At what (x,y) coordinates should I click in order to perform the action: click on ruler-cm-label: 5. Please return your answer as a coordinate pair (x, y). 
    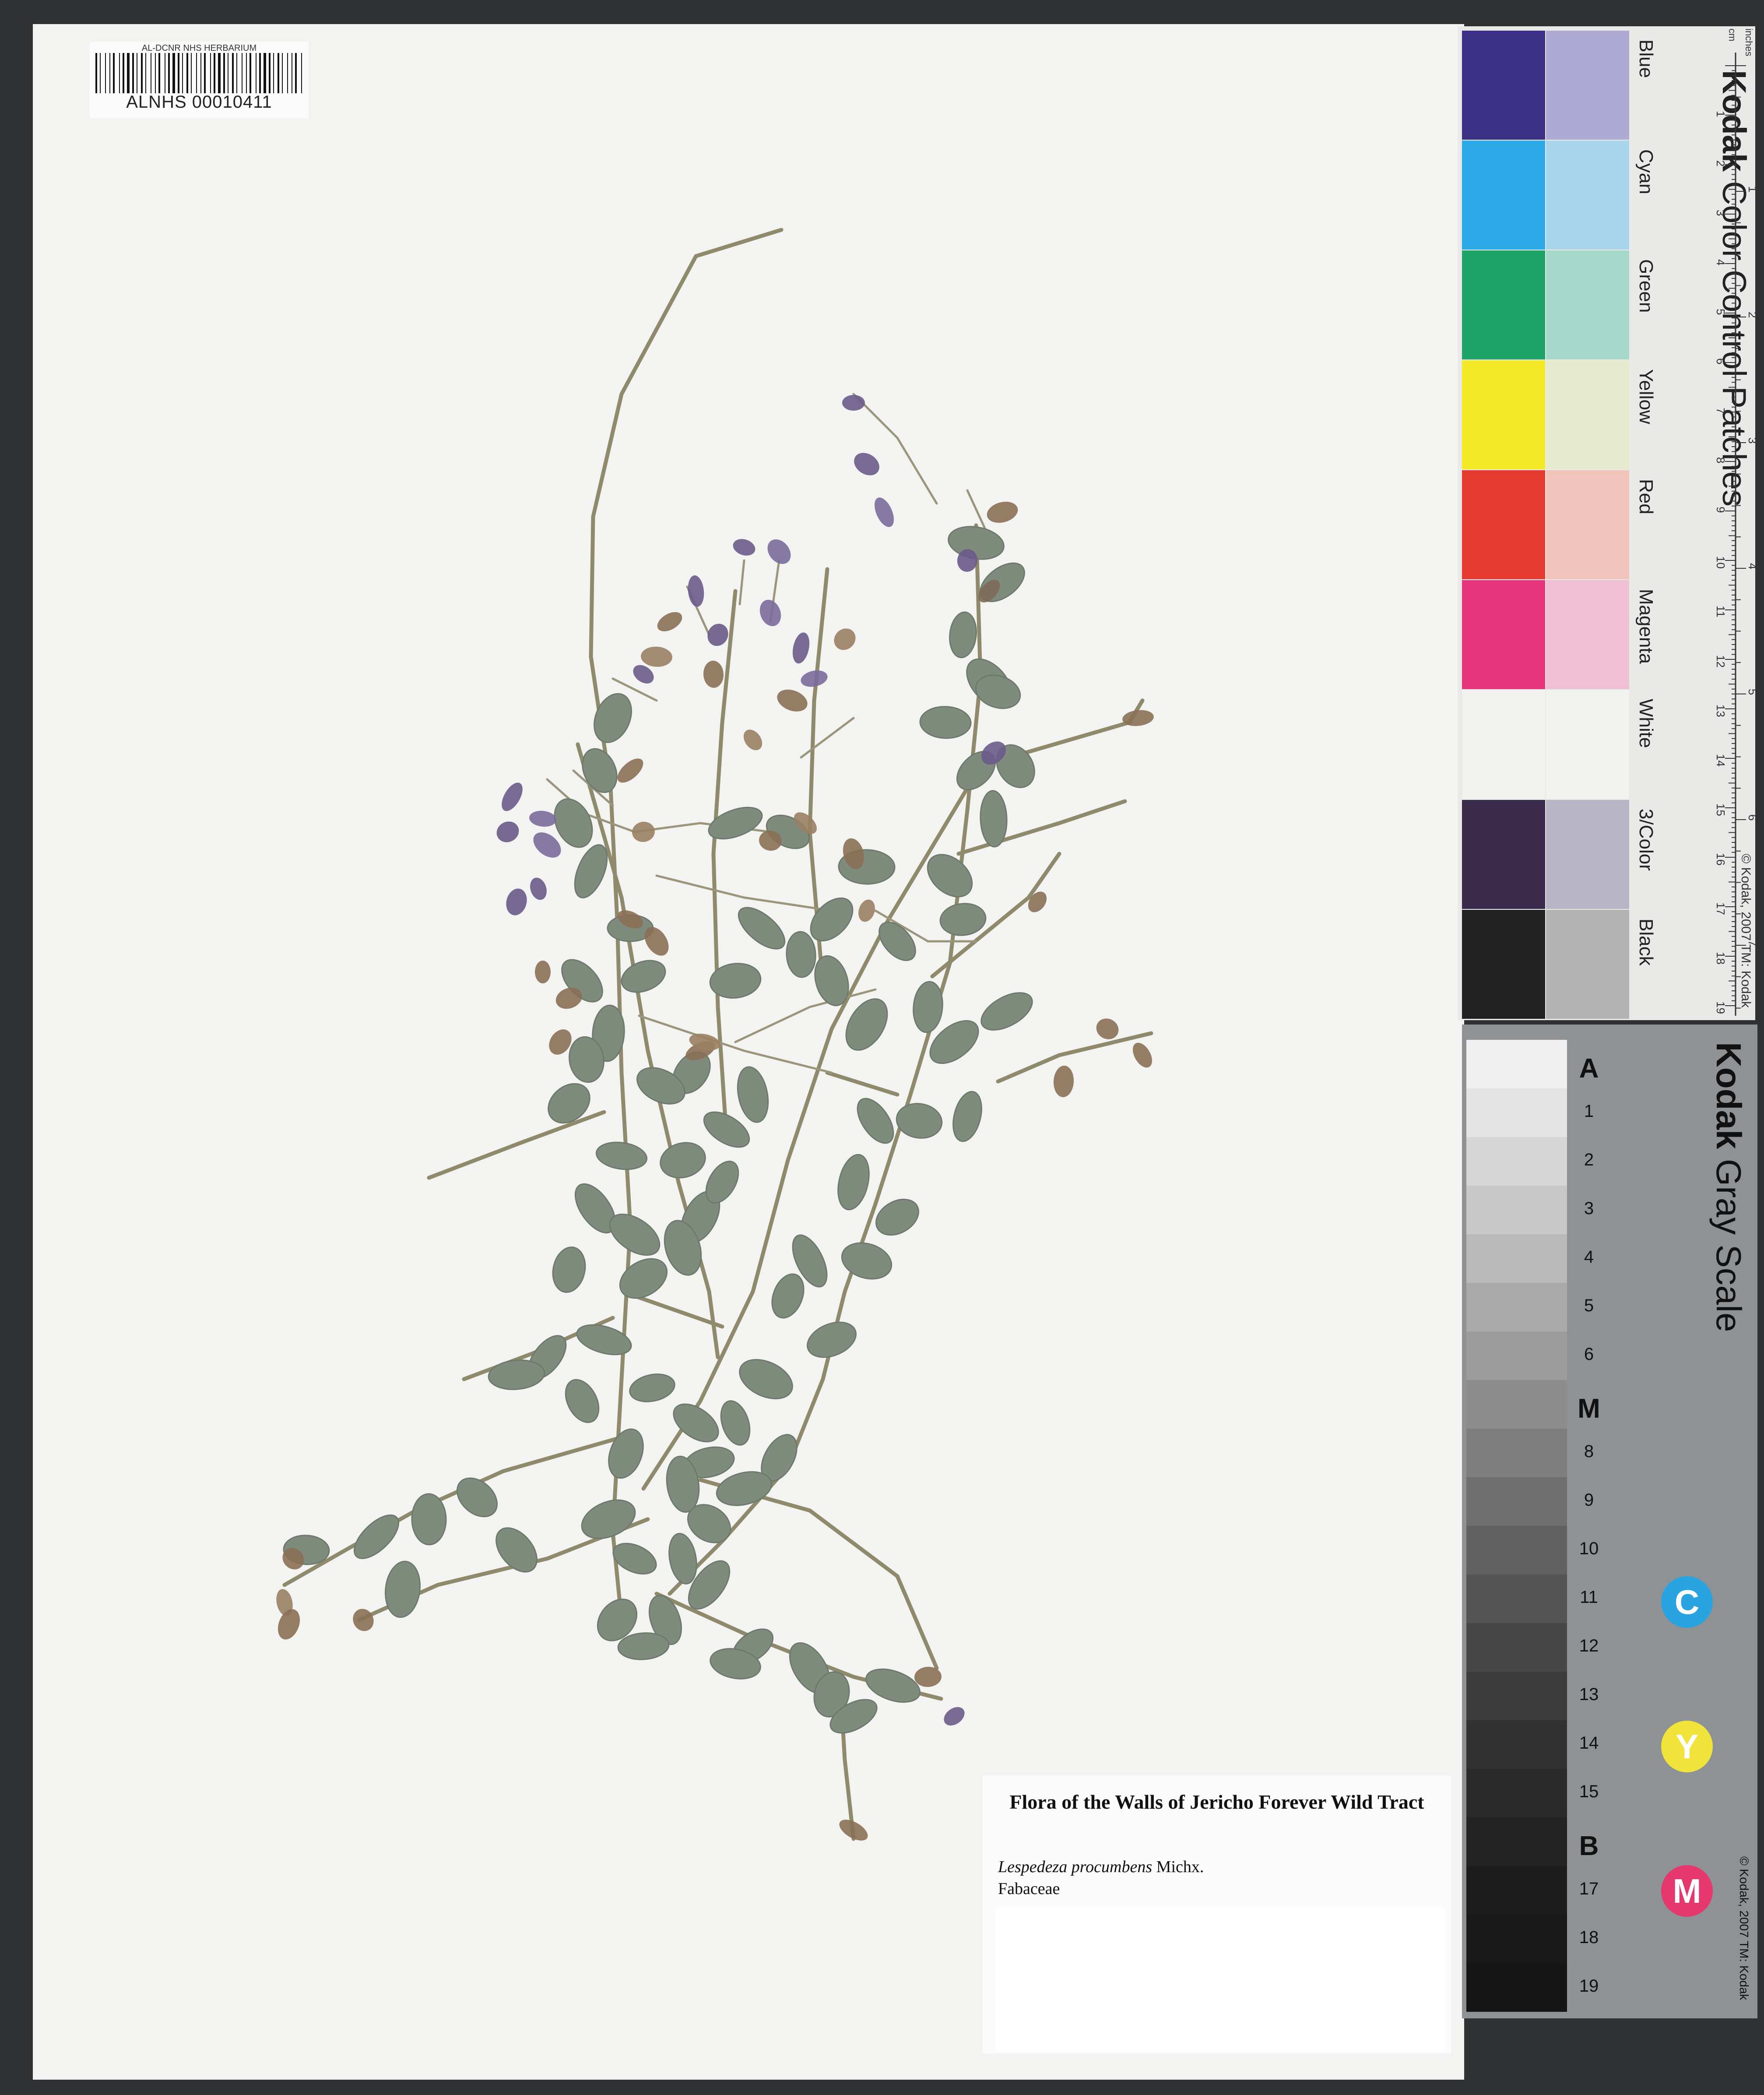
    Looking at the image, I should click on (1721, 312).